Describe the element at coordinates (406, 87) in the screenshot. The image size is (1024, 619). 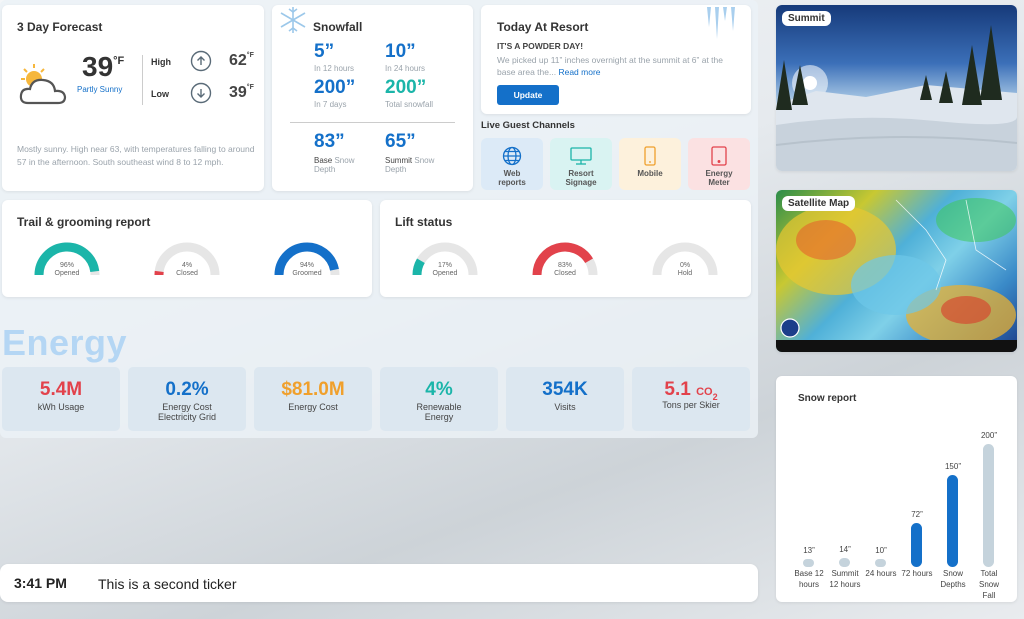
I see `snow-total-value: 200”` at that location.